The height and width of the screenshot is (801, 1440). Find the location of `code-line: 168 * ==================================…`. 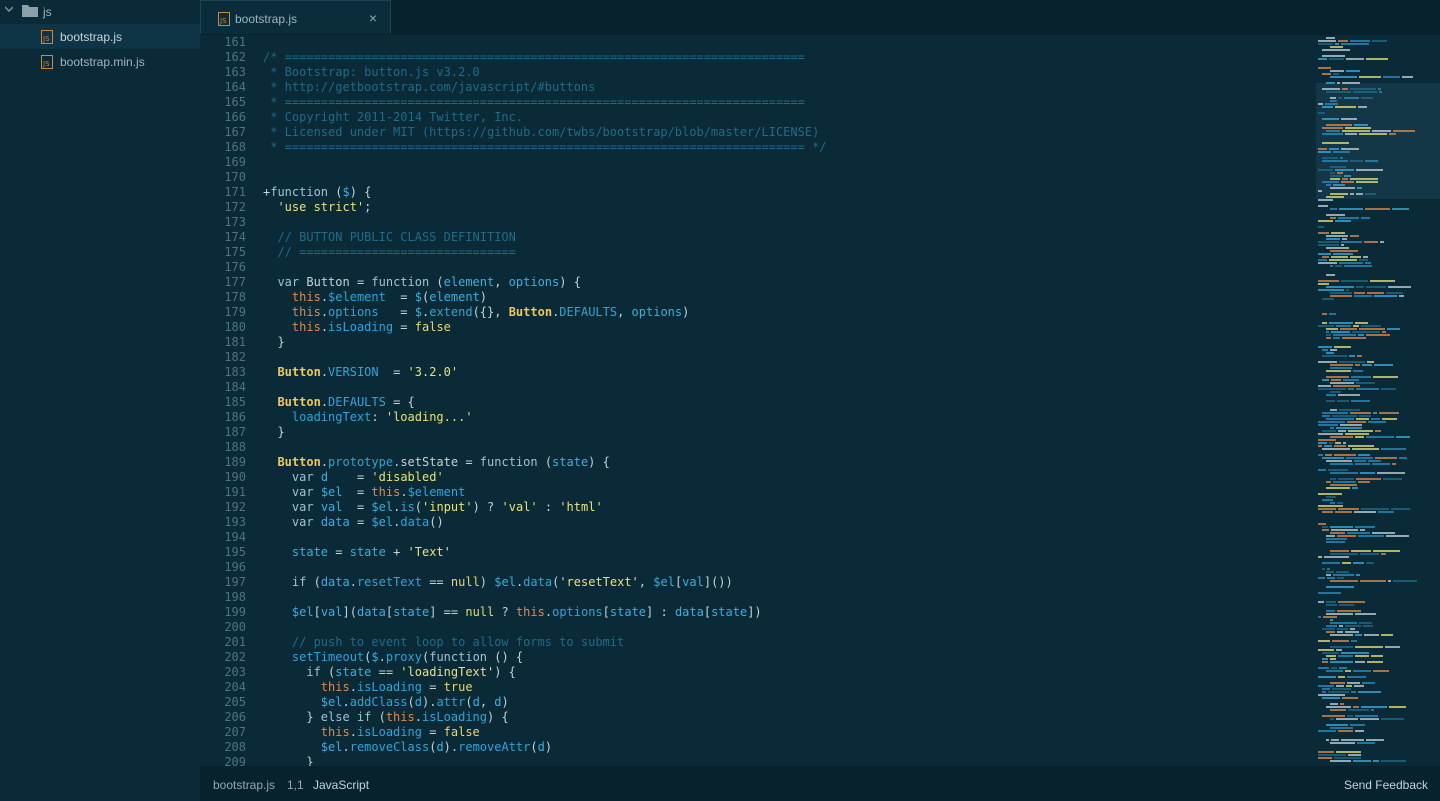

code-line: 168 * ==================================… is located at coordinates (755, 147).